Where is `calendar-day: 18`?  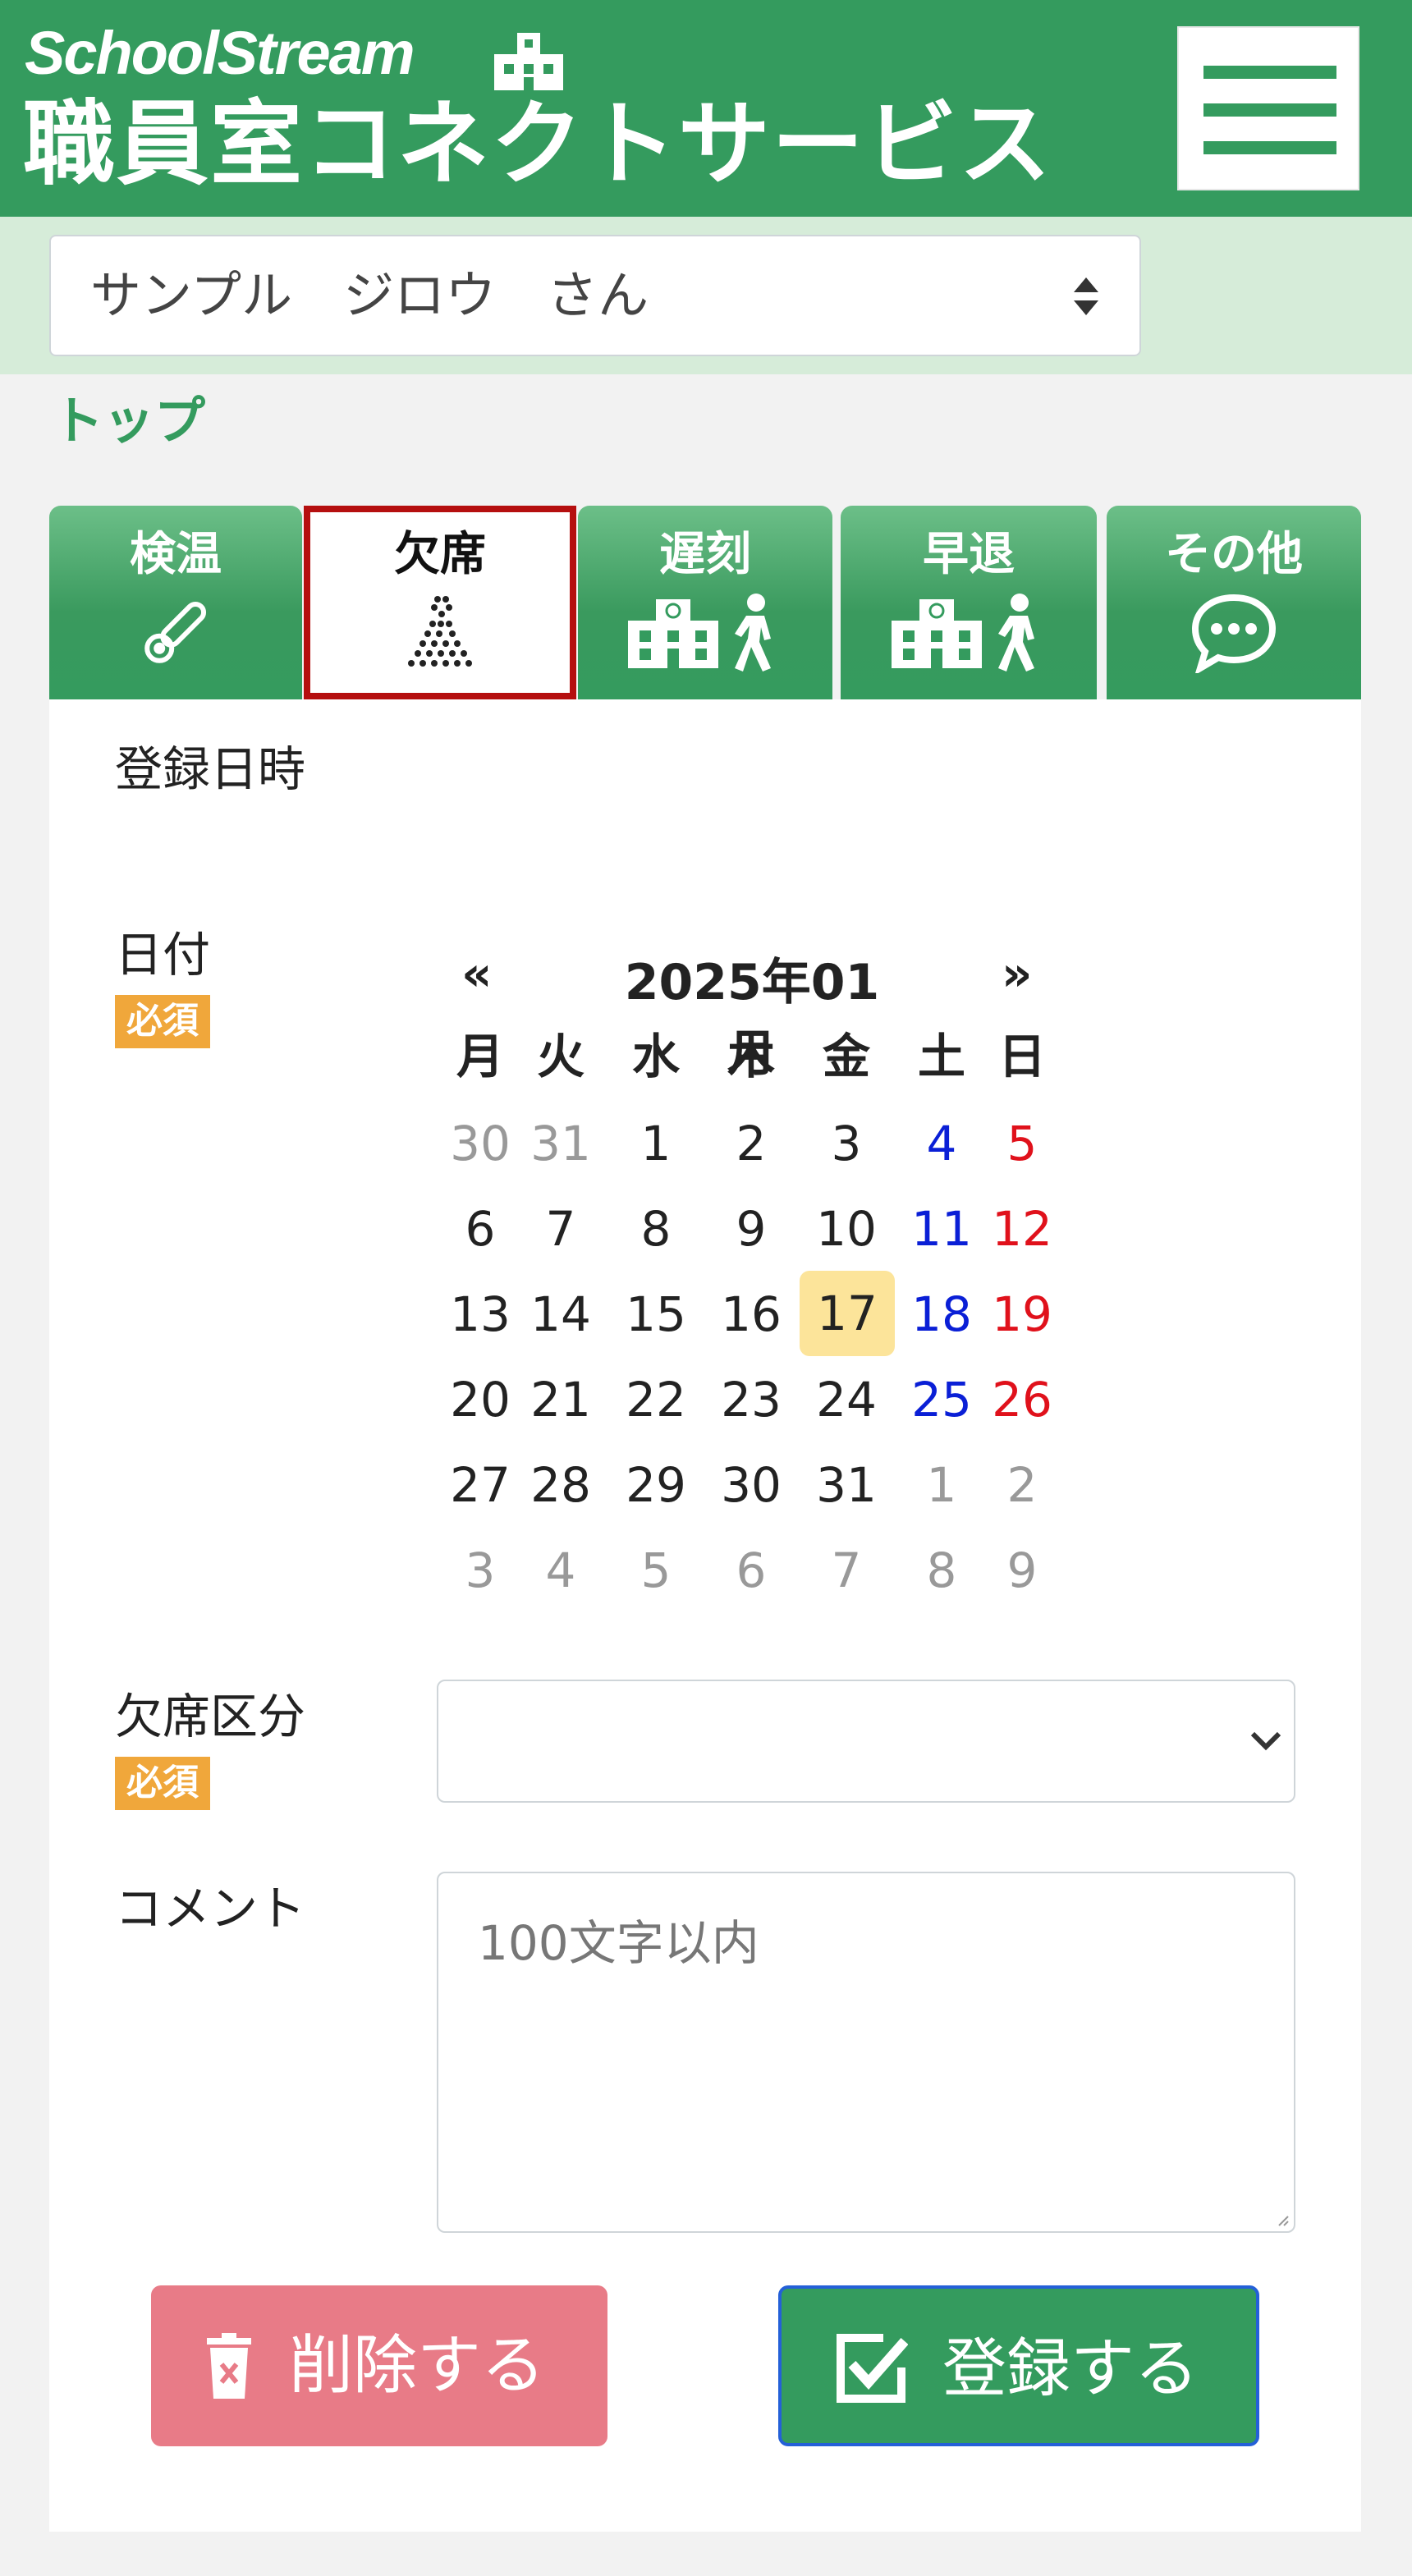 calendar-day: 18 is located at coordinates (942, 1314).